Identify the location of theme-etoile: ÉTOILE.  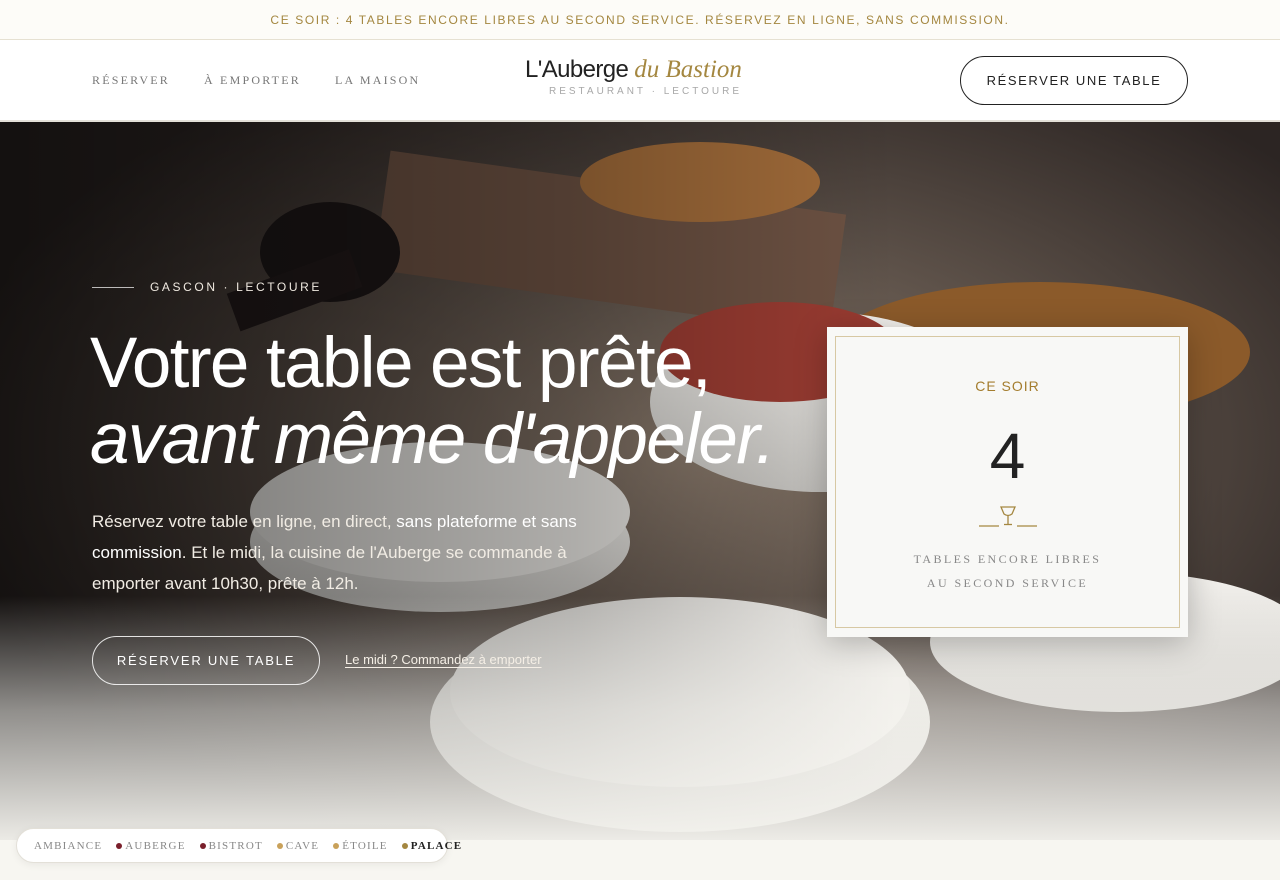
(360, 846).